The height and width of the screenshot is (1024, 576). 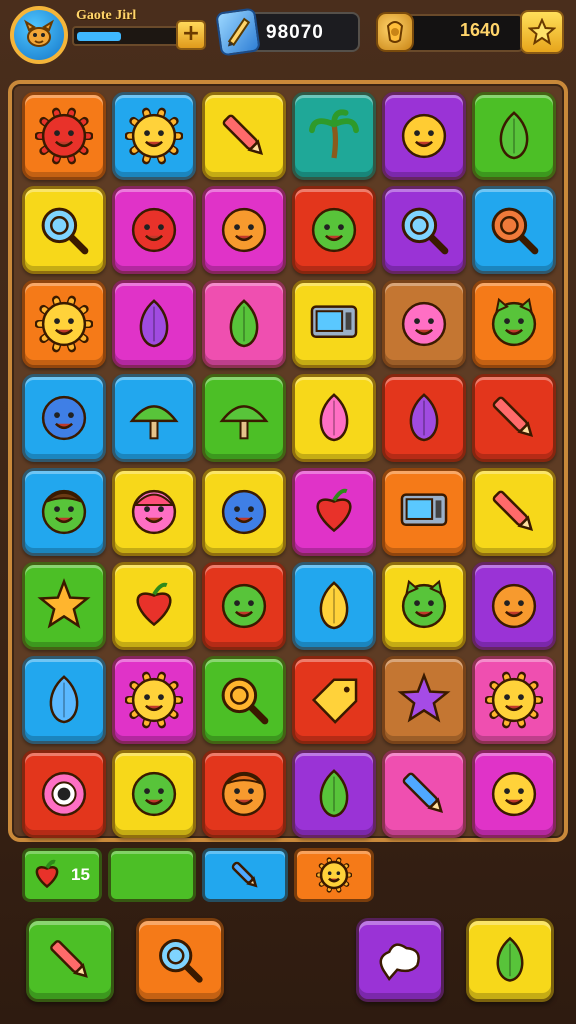 I want to click on blue-drop-face-icon, so click(x=64, y=700).